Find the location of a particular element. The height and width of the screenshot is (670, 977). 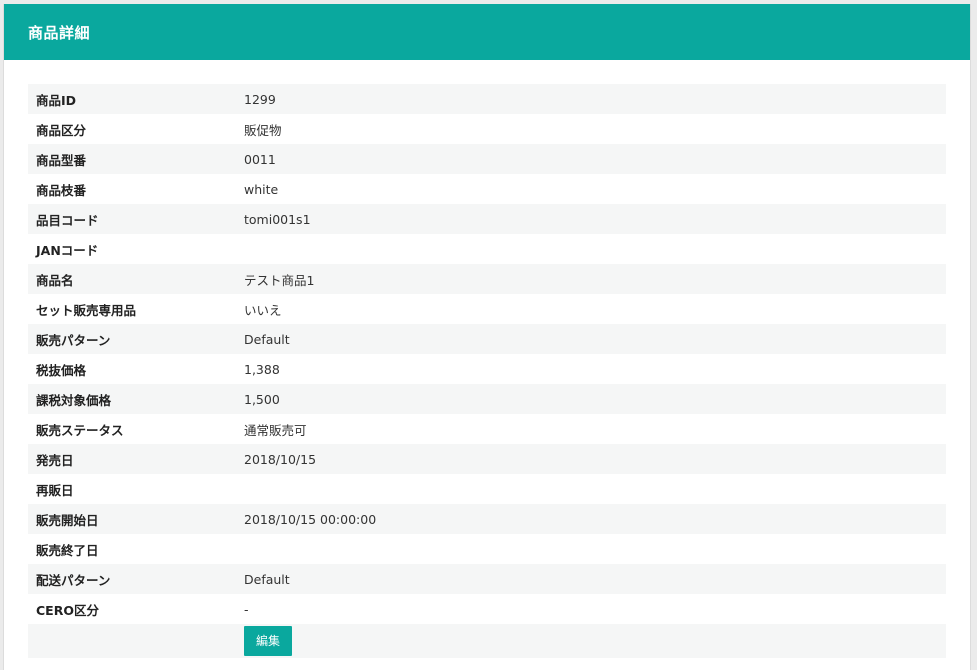

detail-row-release-date: 発売日 2018/10/15 is located at coordinates (487, 459).